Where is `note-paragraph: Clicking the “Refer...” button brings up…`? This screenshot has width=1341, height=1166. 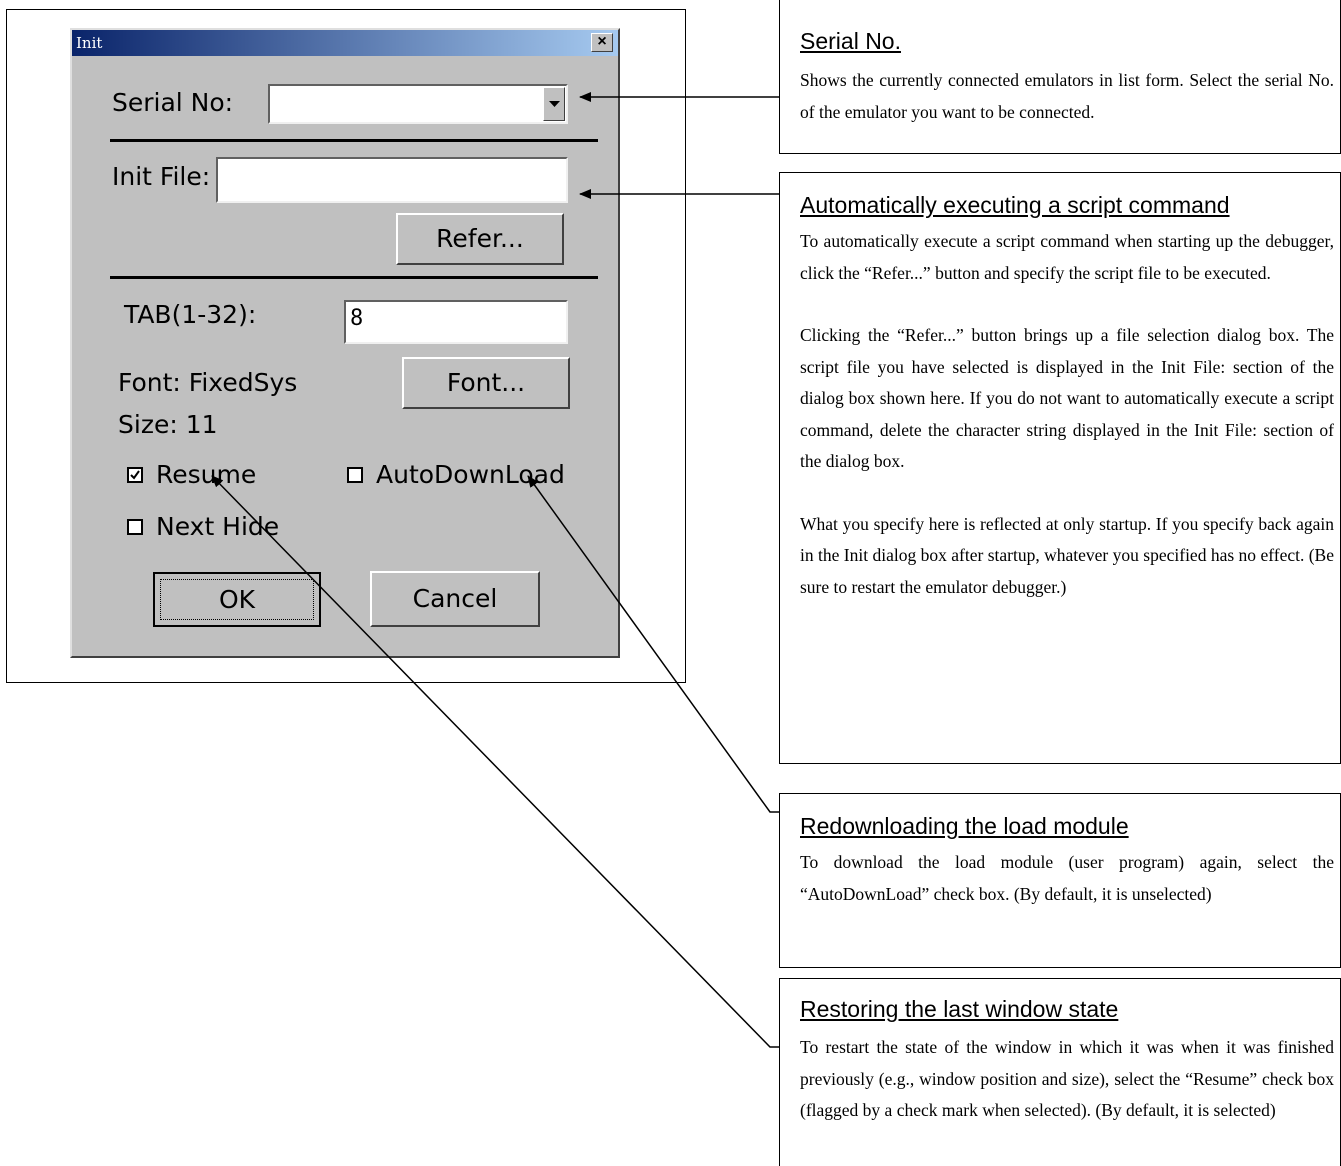 note-paragraph: Clicking the “Refer...” button brings up… is located at coordinates (1067, 398).